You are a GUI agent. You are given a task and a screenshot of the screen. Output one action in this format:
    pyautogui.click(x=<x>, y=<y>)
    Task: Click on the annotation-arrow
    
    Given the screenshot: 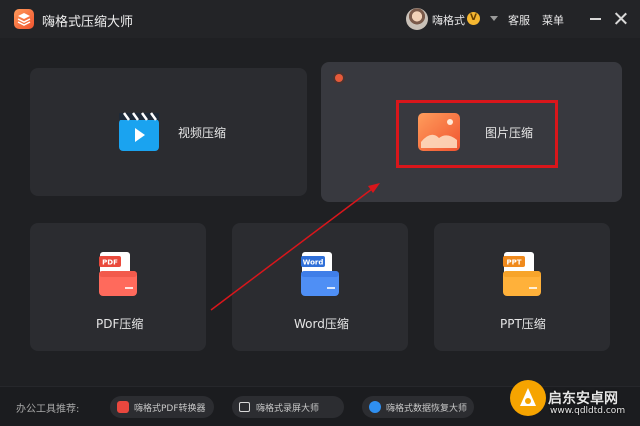 What is the action you would take?
    pyautogui.click(x=295, y=247)
    